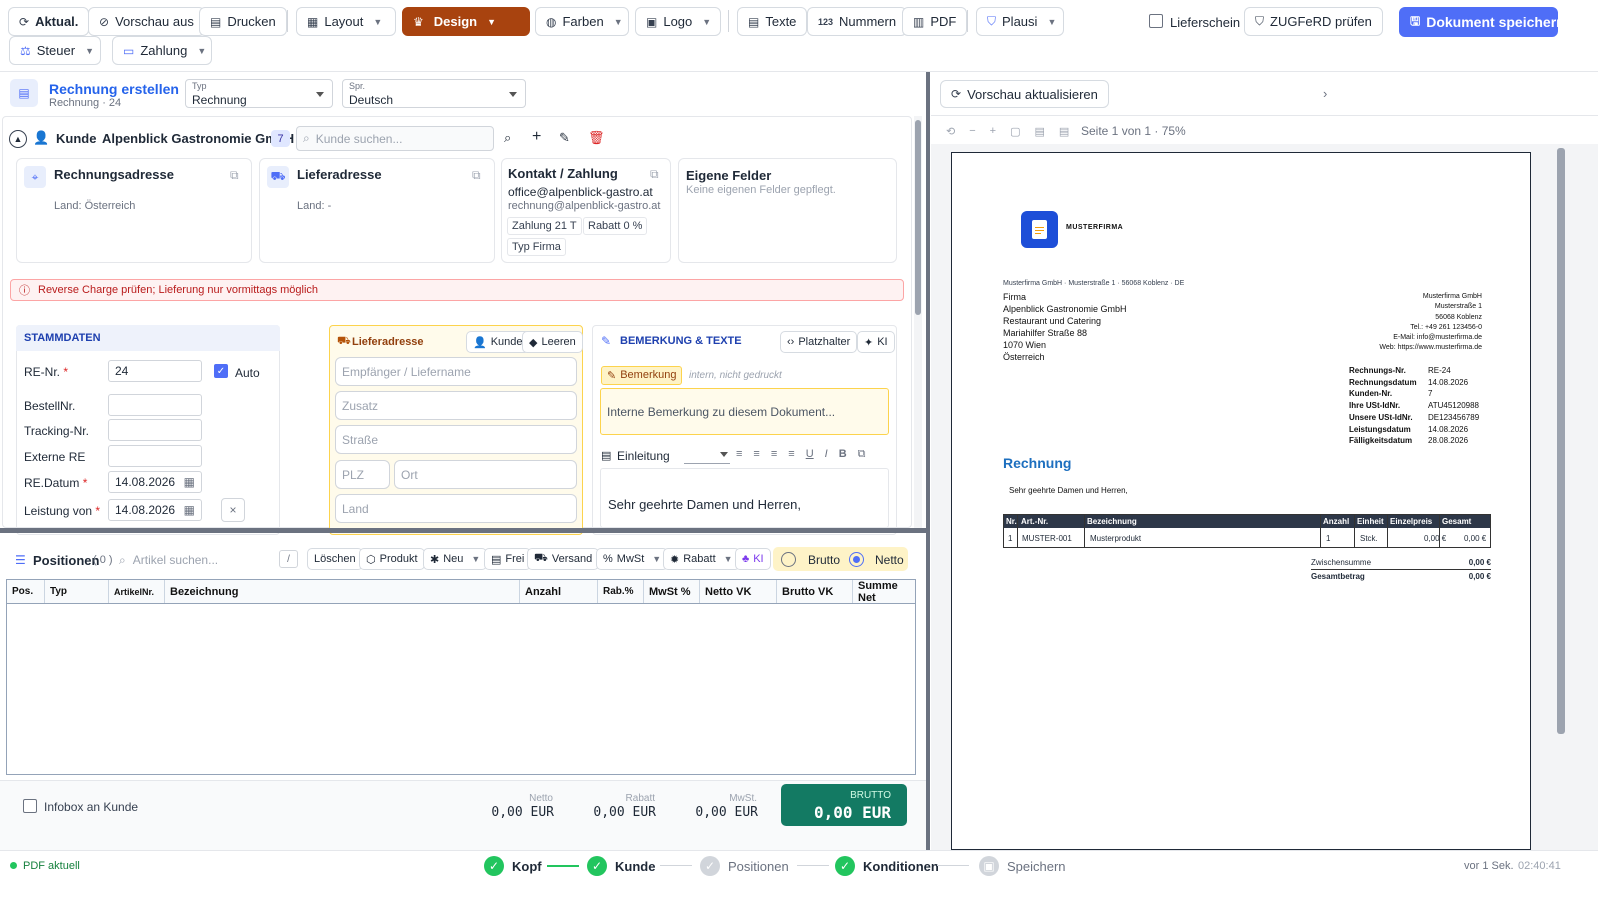  What do you see at coordinates (49, 21) in the screenshot?
I see `refresh-button: ⟳ Aktual.` at bounding box center [49, 21].